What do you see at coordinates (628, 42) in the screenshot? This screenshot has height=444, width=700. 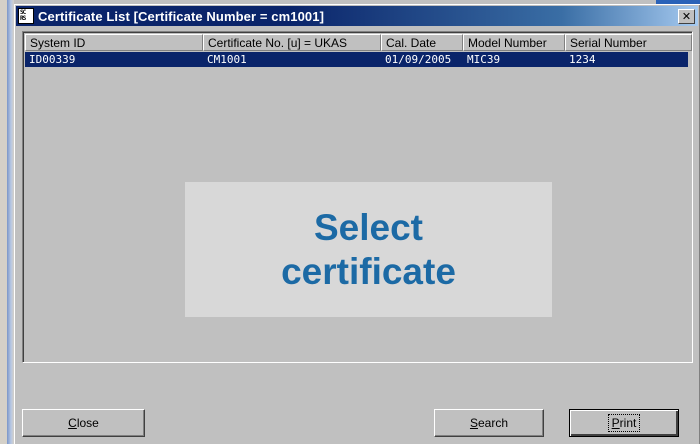 I see `column-header-serial-number: Serial Number` at bounding box center [628, 42].